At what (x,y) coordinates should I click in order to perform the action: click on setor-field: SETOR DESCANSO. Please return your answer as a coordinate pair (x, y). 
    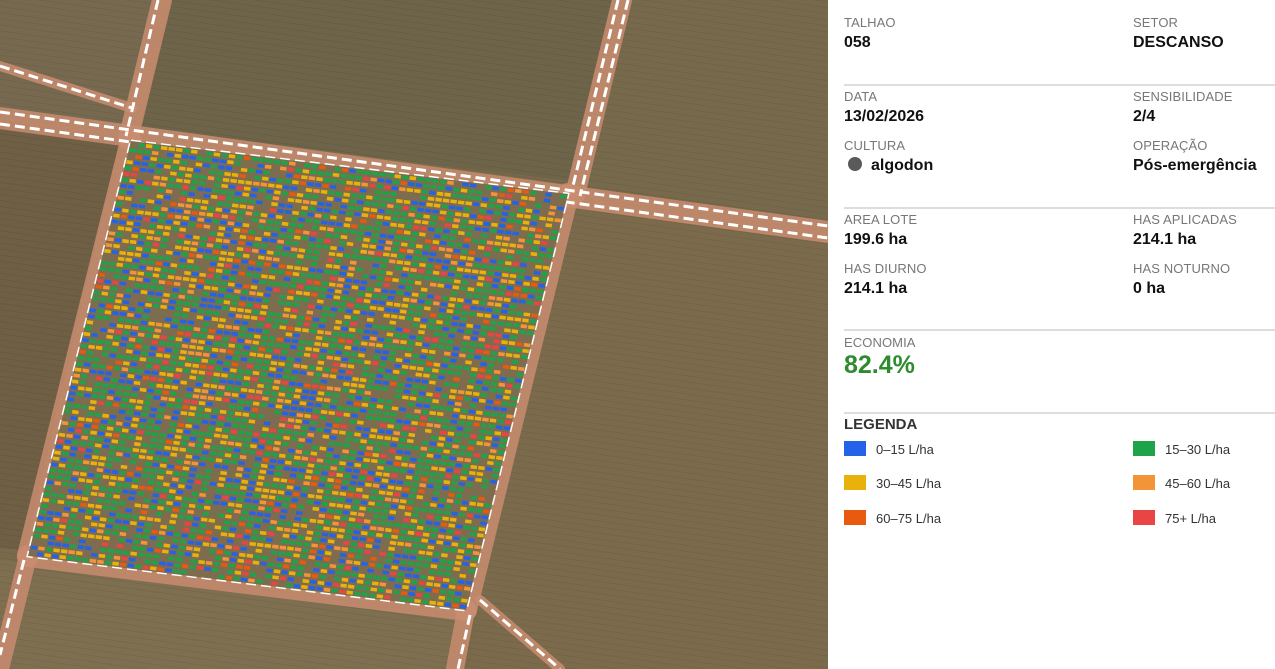
    Looking at the image, I should click on (1178, 34).